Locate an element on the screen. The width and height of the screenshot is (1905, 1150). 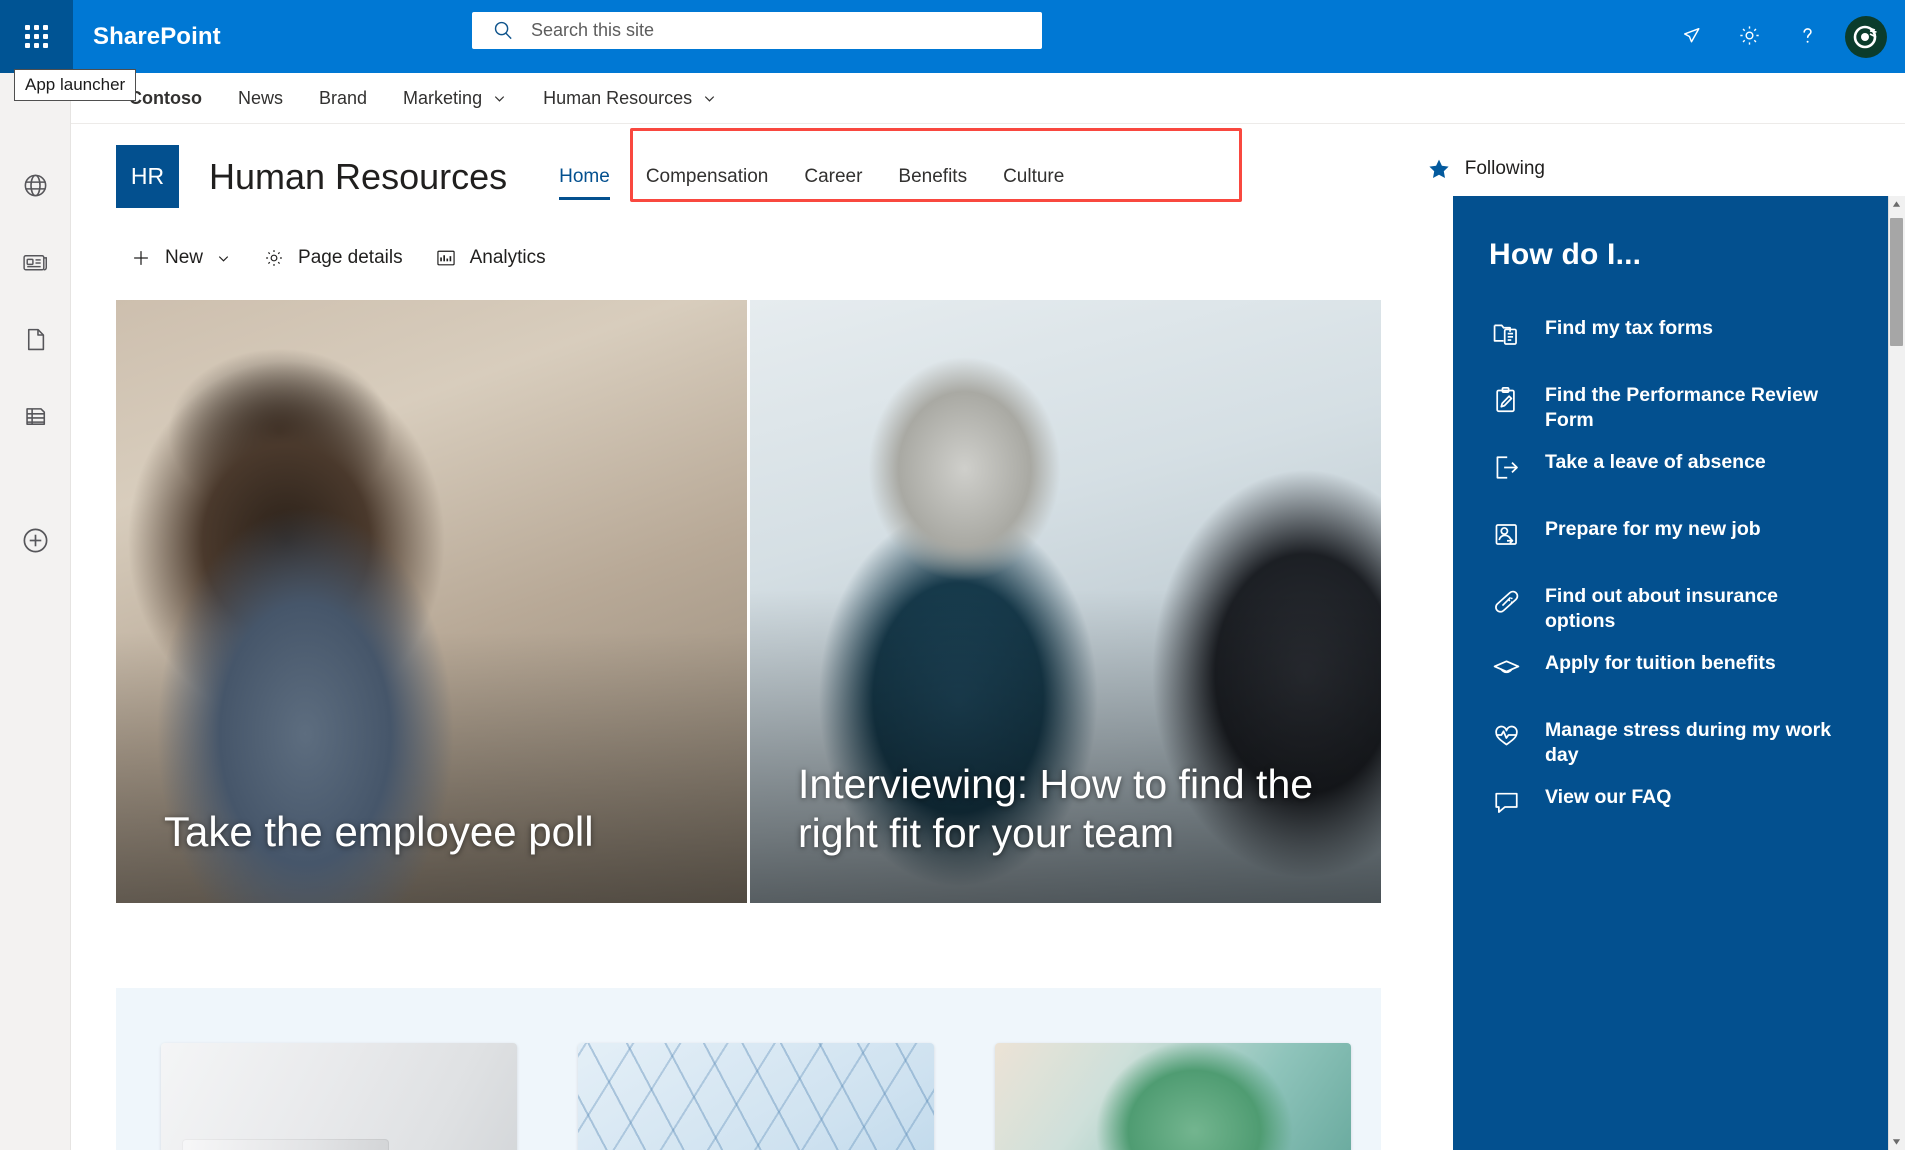
document-icon is located at coordinates (35, 342).